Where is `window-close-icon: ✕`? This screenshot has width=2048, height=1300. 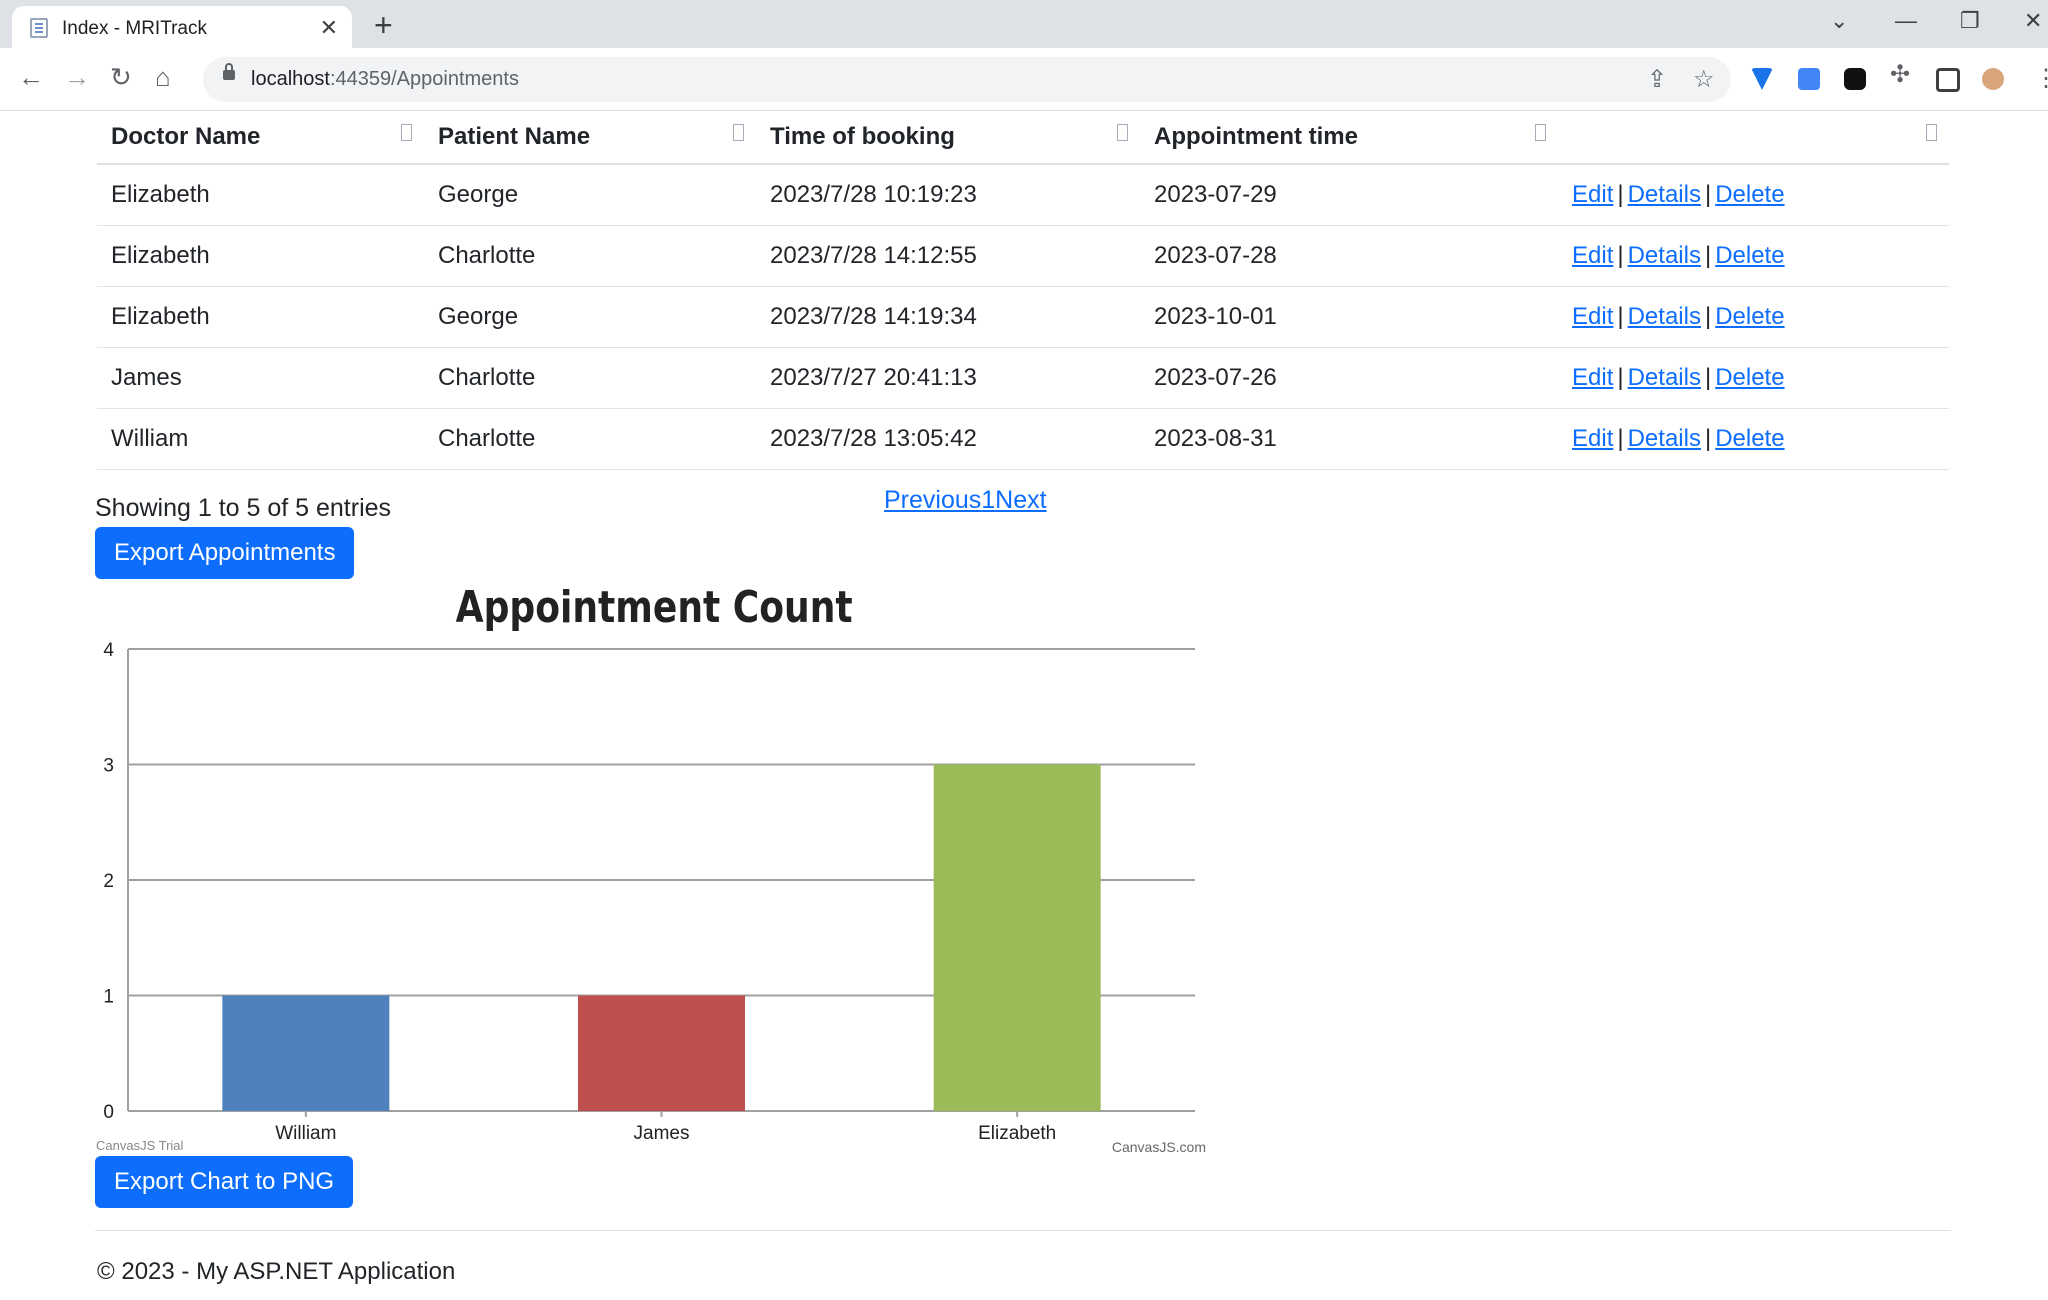
window-close-icon: ✕ is located at coordinates (2033, 21).